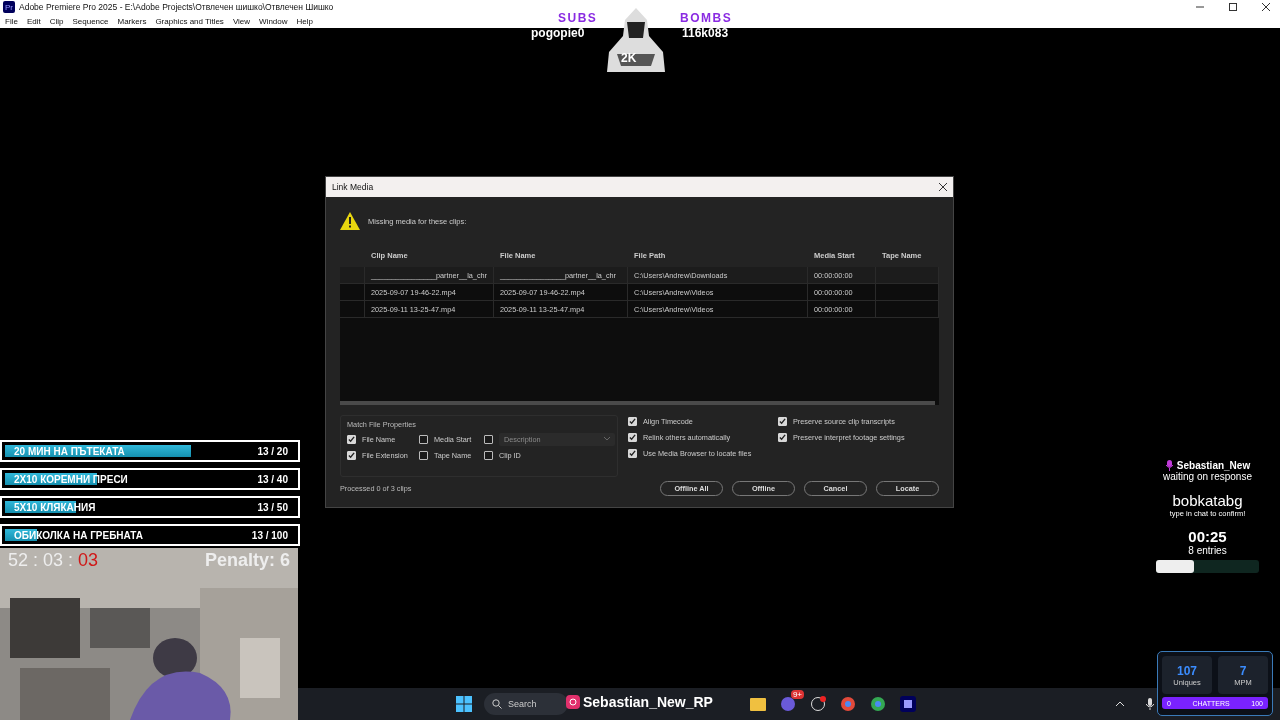 This screenshot has width=1280, height=720. I want to click on penalty-text: Penalty: 6, so click(247, 560).